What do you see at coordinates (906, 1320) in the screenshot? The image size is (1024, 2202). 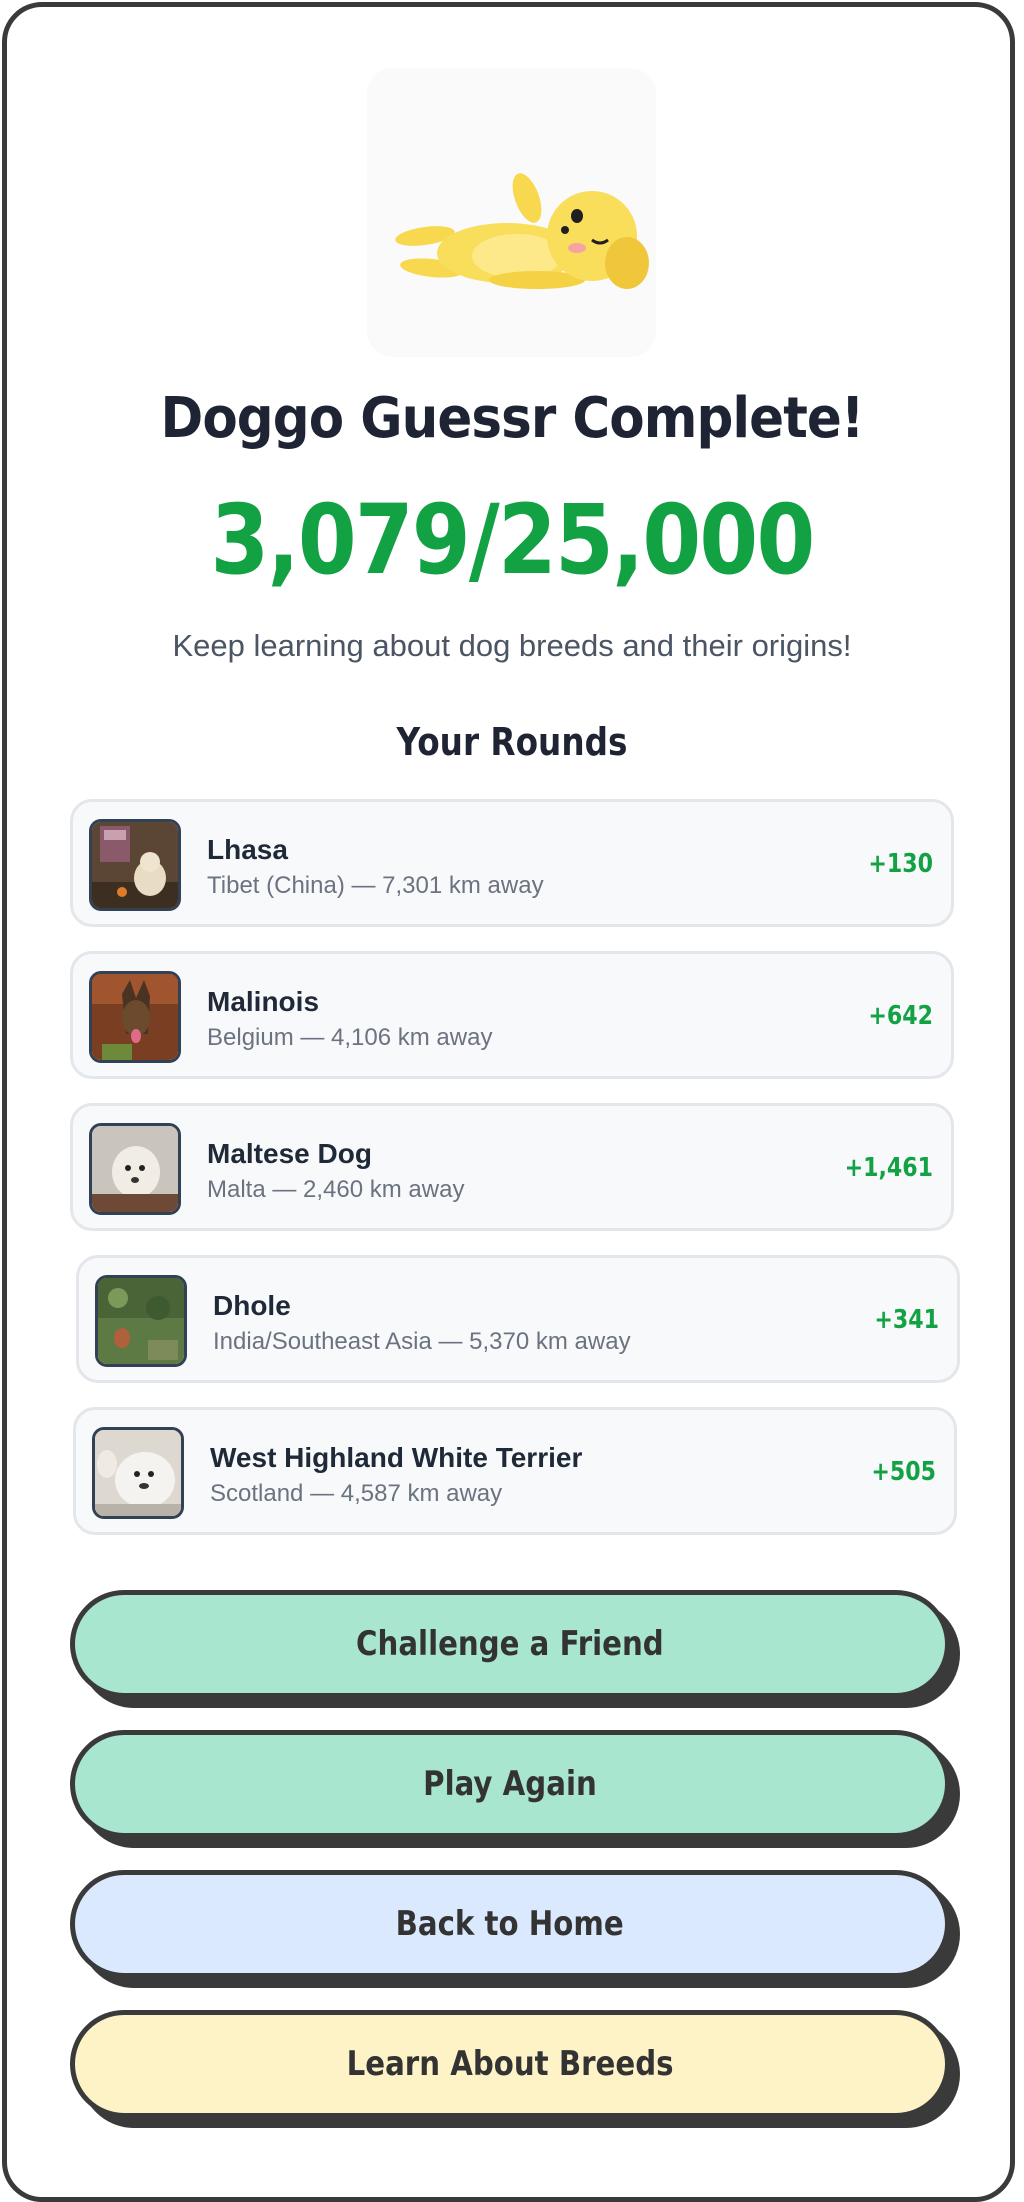 I see `round-points: +341` at bounding box center [906, 1320].